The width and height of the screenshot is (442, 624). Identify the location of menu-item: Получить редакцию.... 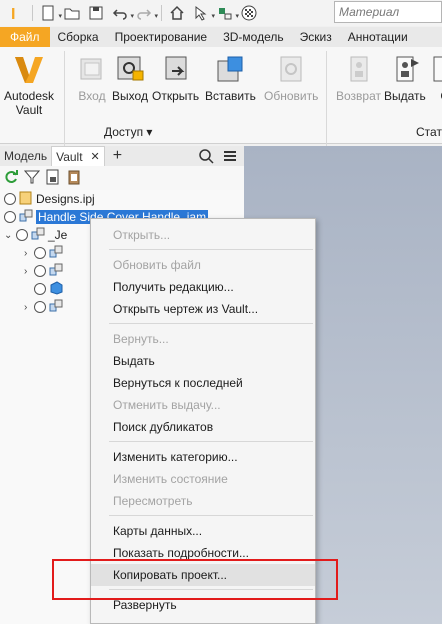
(203, 287).